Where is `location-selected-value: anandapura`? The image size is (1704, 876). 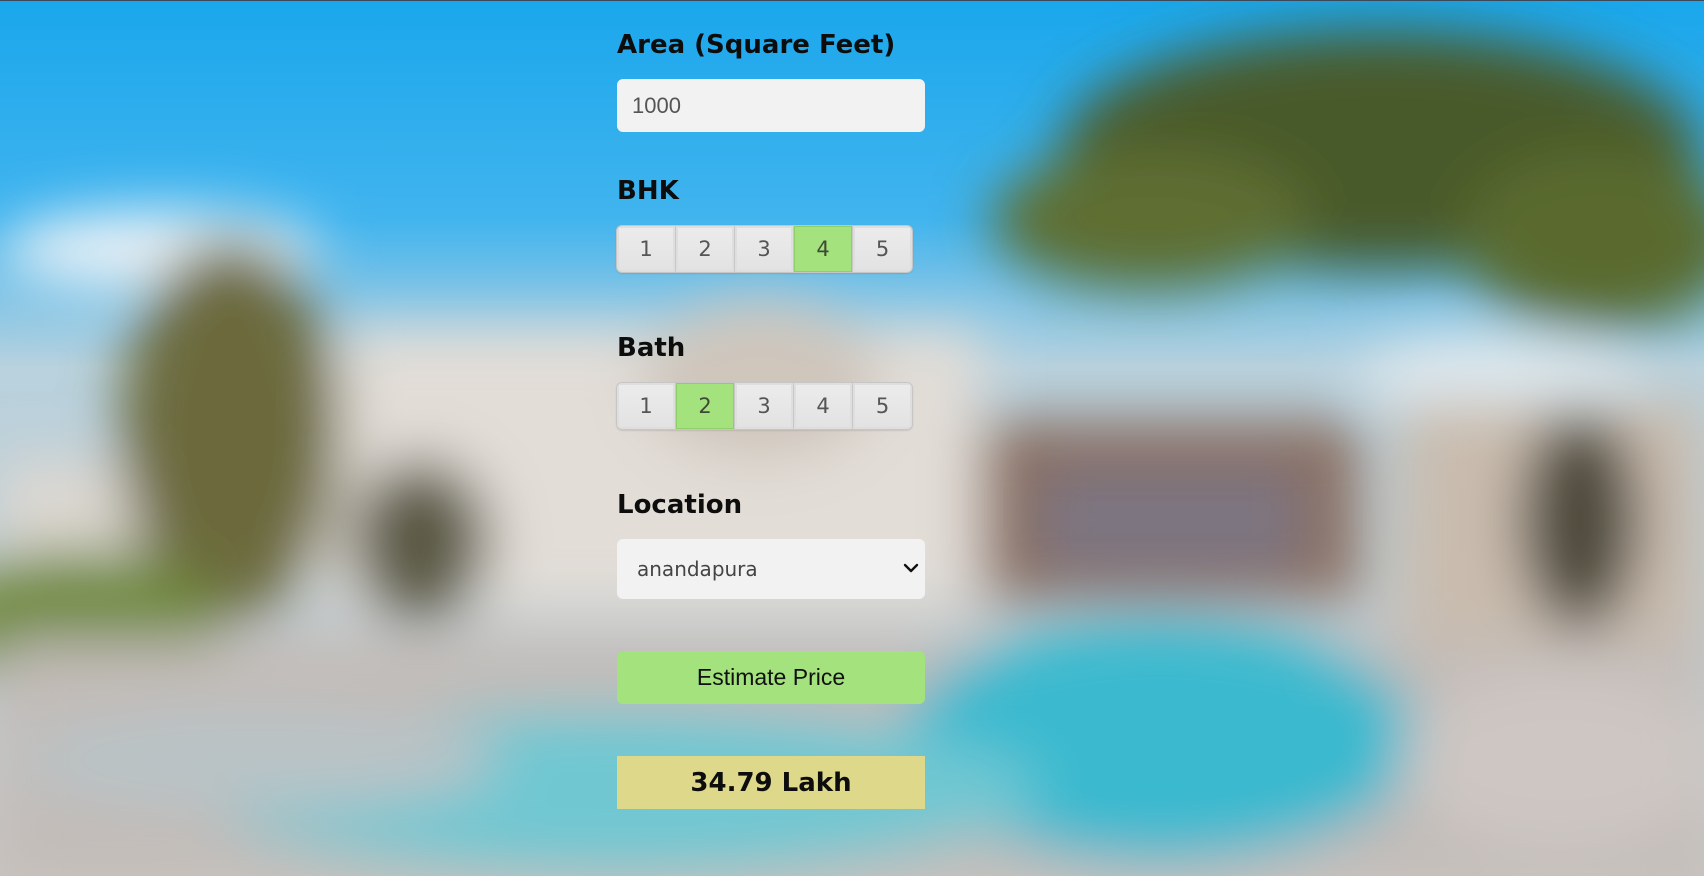 location-selected-value: anandapura is located at coordinates (697, 569).